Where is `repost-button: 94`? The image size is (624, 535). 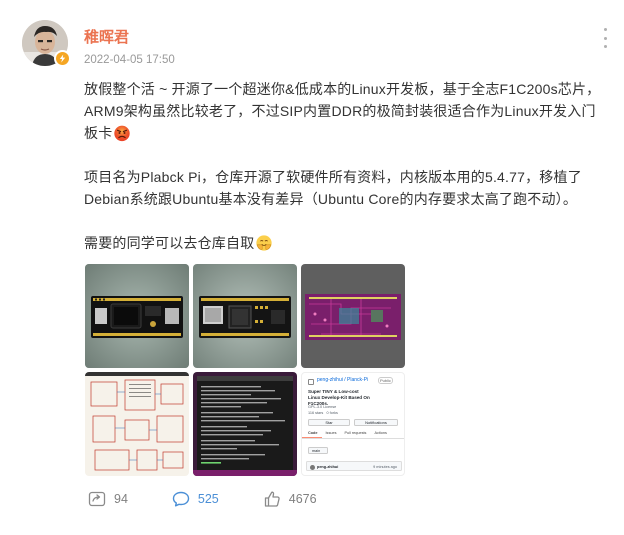
repost-button: 94 is located at coordinates (108, 499).